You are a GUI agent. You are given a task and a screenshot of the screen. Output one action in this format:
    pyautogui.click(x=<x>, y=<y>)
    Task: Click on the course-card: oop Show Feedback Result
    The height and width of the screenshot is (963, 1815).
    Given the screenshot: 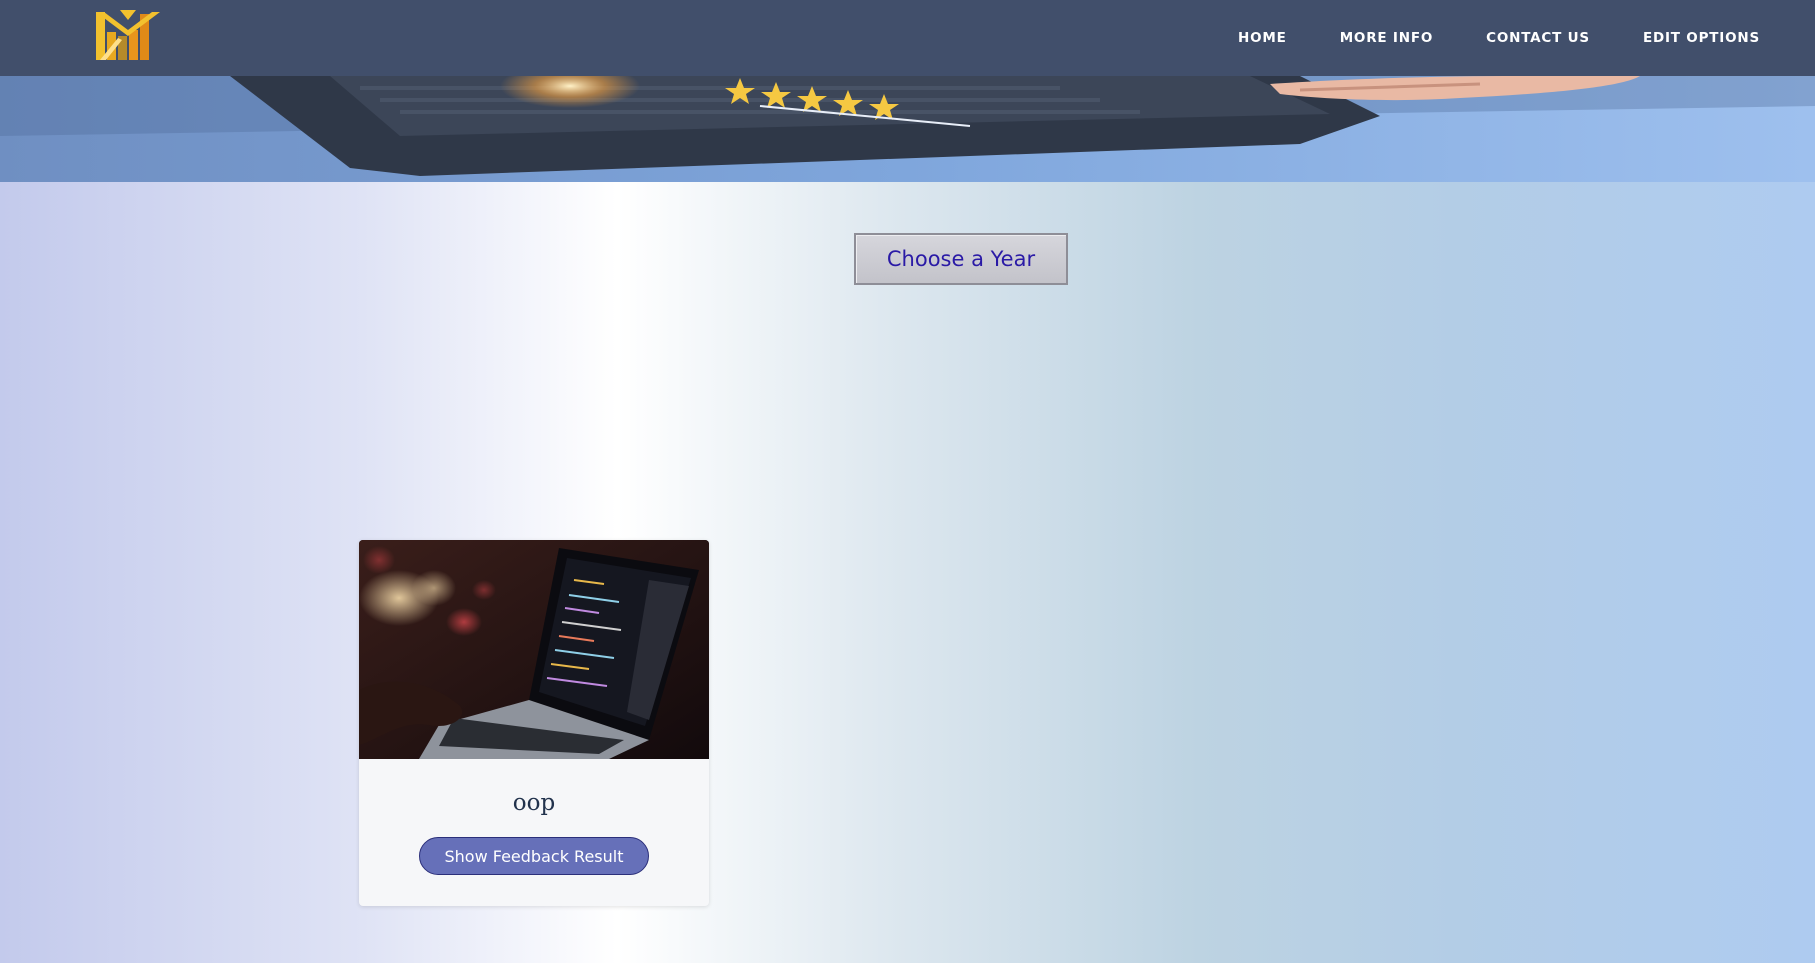 What is the action you would take?
    pyautogui.click(x=534, y=723)
    